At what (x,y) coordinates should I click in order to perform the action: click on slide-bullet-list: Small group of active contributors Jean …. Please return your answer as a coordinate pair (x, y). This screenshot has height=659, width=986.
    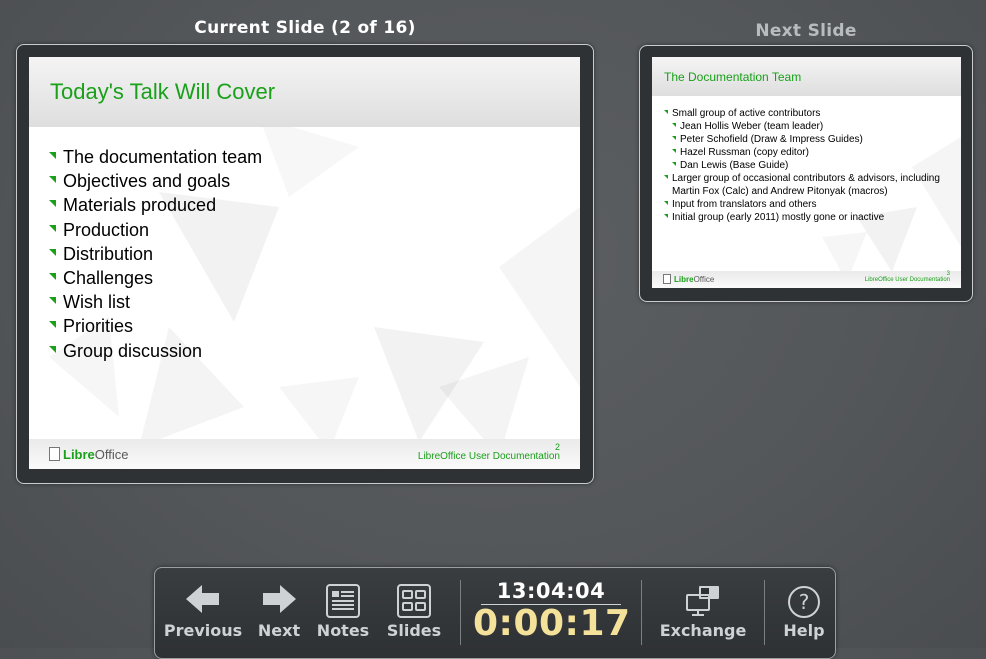
    Looking at the image, I should click on (809, 165).